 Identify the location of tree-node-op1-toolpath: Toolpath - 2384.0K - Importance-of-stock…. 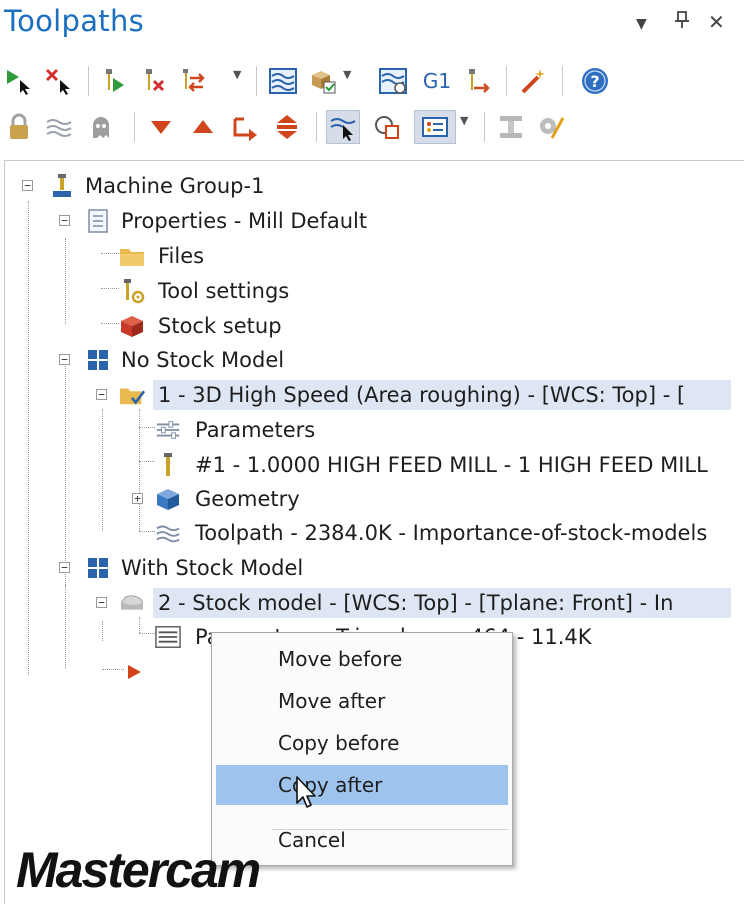
(373, 533).